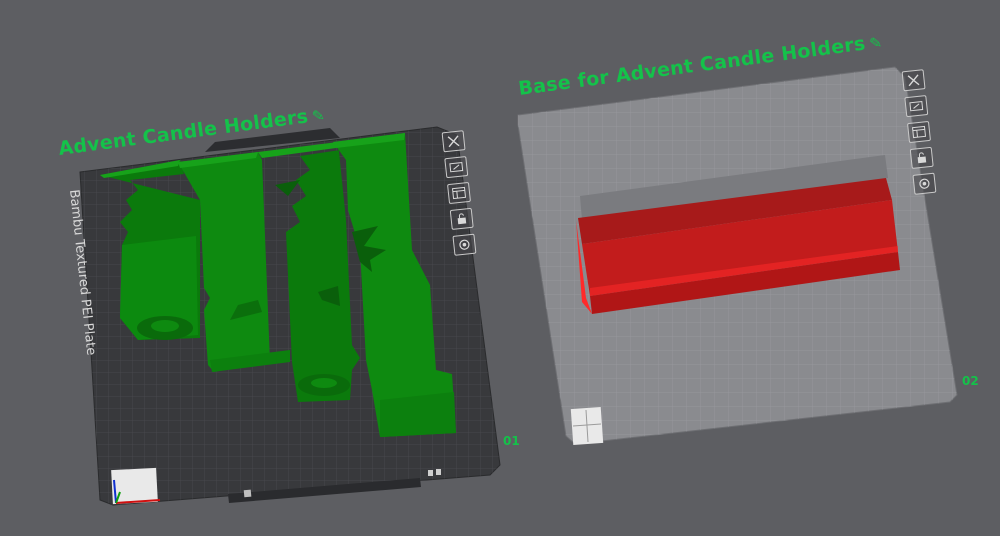  Describe the element at coordinates (970, 381) in the screenshot. I see `plate-02-number: 02` at that location.